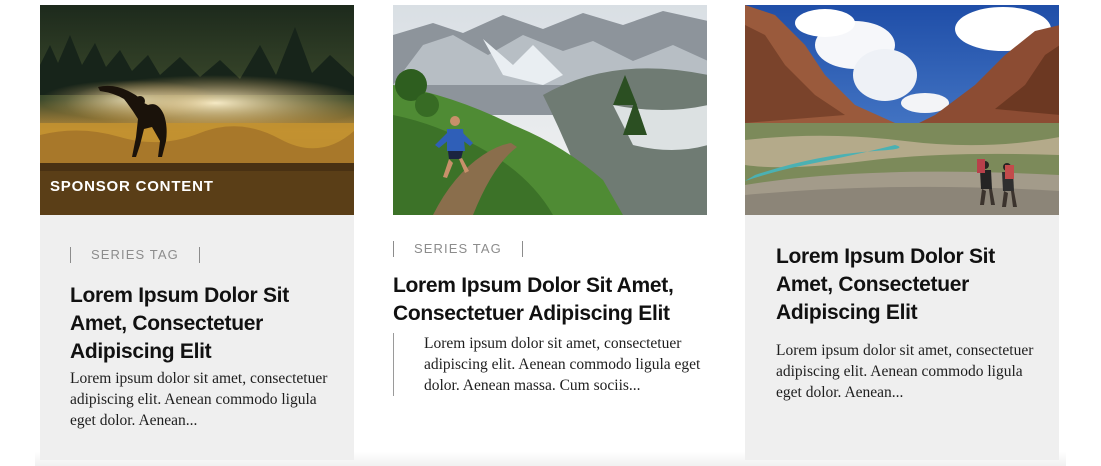 This screenshot has width=1101, height=466. What do you see at coordinates (132, 186) in the screenshot?
I see `sponsor-content-label: SPONSOR CONTENT` at bounding box center [132, 186].